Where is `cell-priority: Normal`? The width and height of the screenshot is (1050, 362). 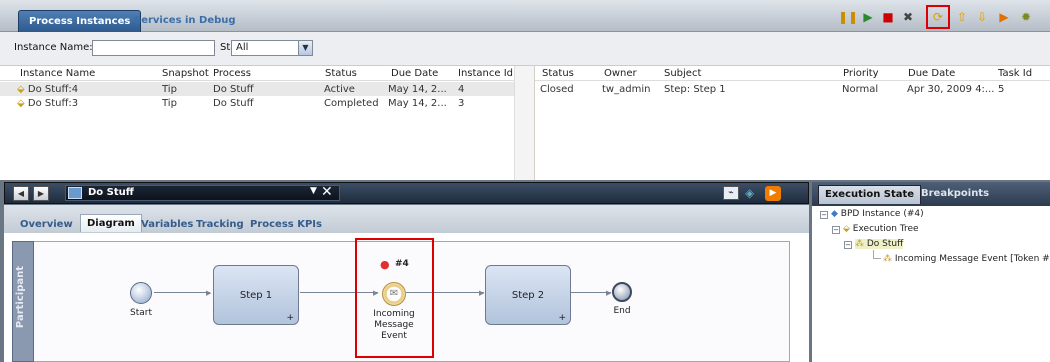
cell-priority: Normal is located at coordinates (860, 89).